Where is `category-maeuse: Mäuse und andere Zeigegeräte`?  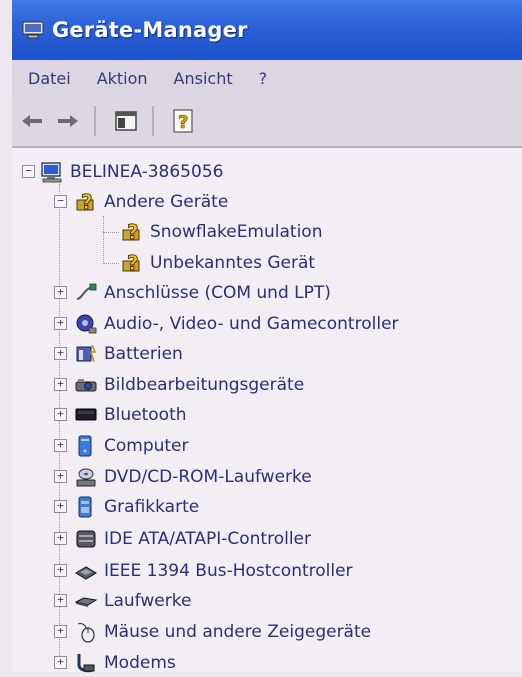
category-maeuse: Mäuse und andere Zeigegeräte is located at coordinates (222, 632).